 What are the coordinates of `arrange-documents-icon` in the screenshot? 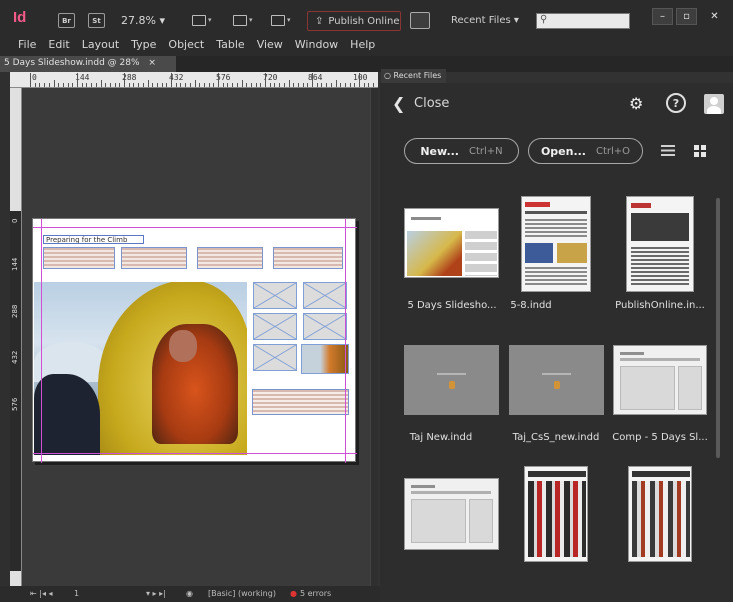 It's located at (278, 20).